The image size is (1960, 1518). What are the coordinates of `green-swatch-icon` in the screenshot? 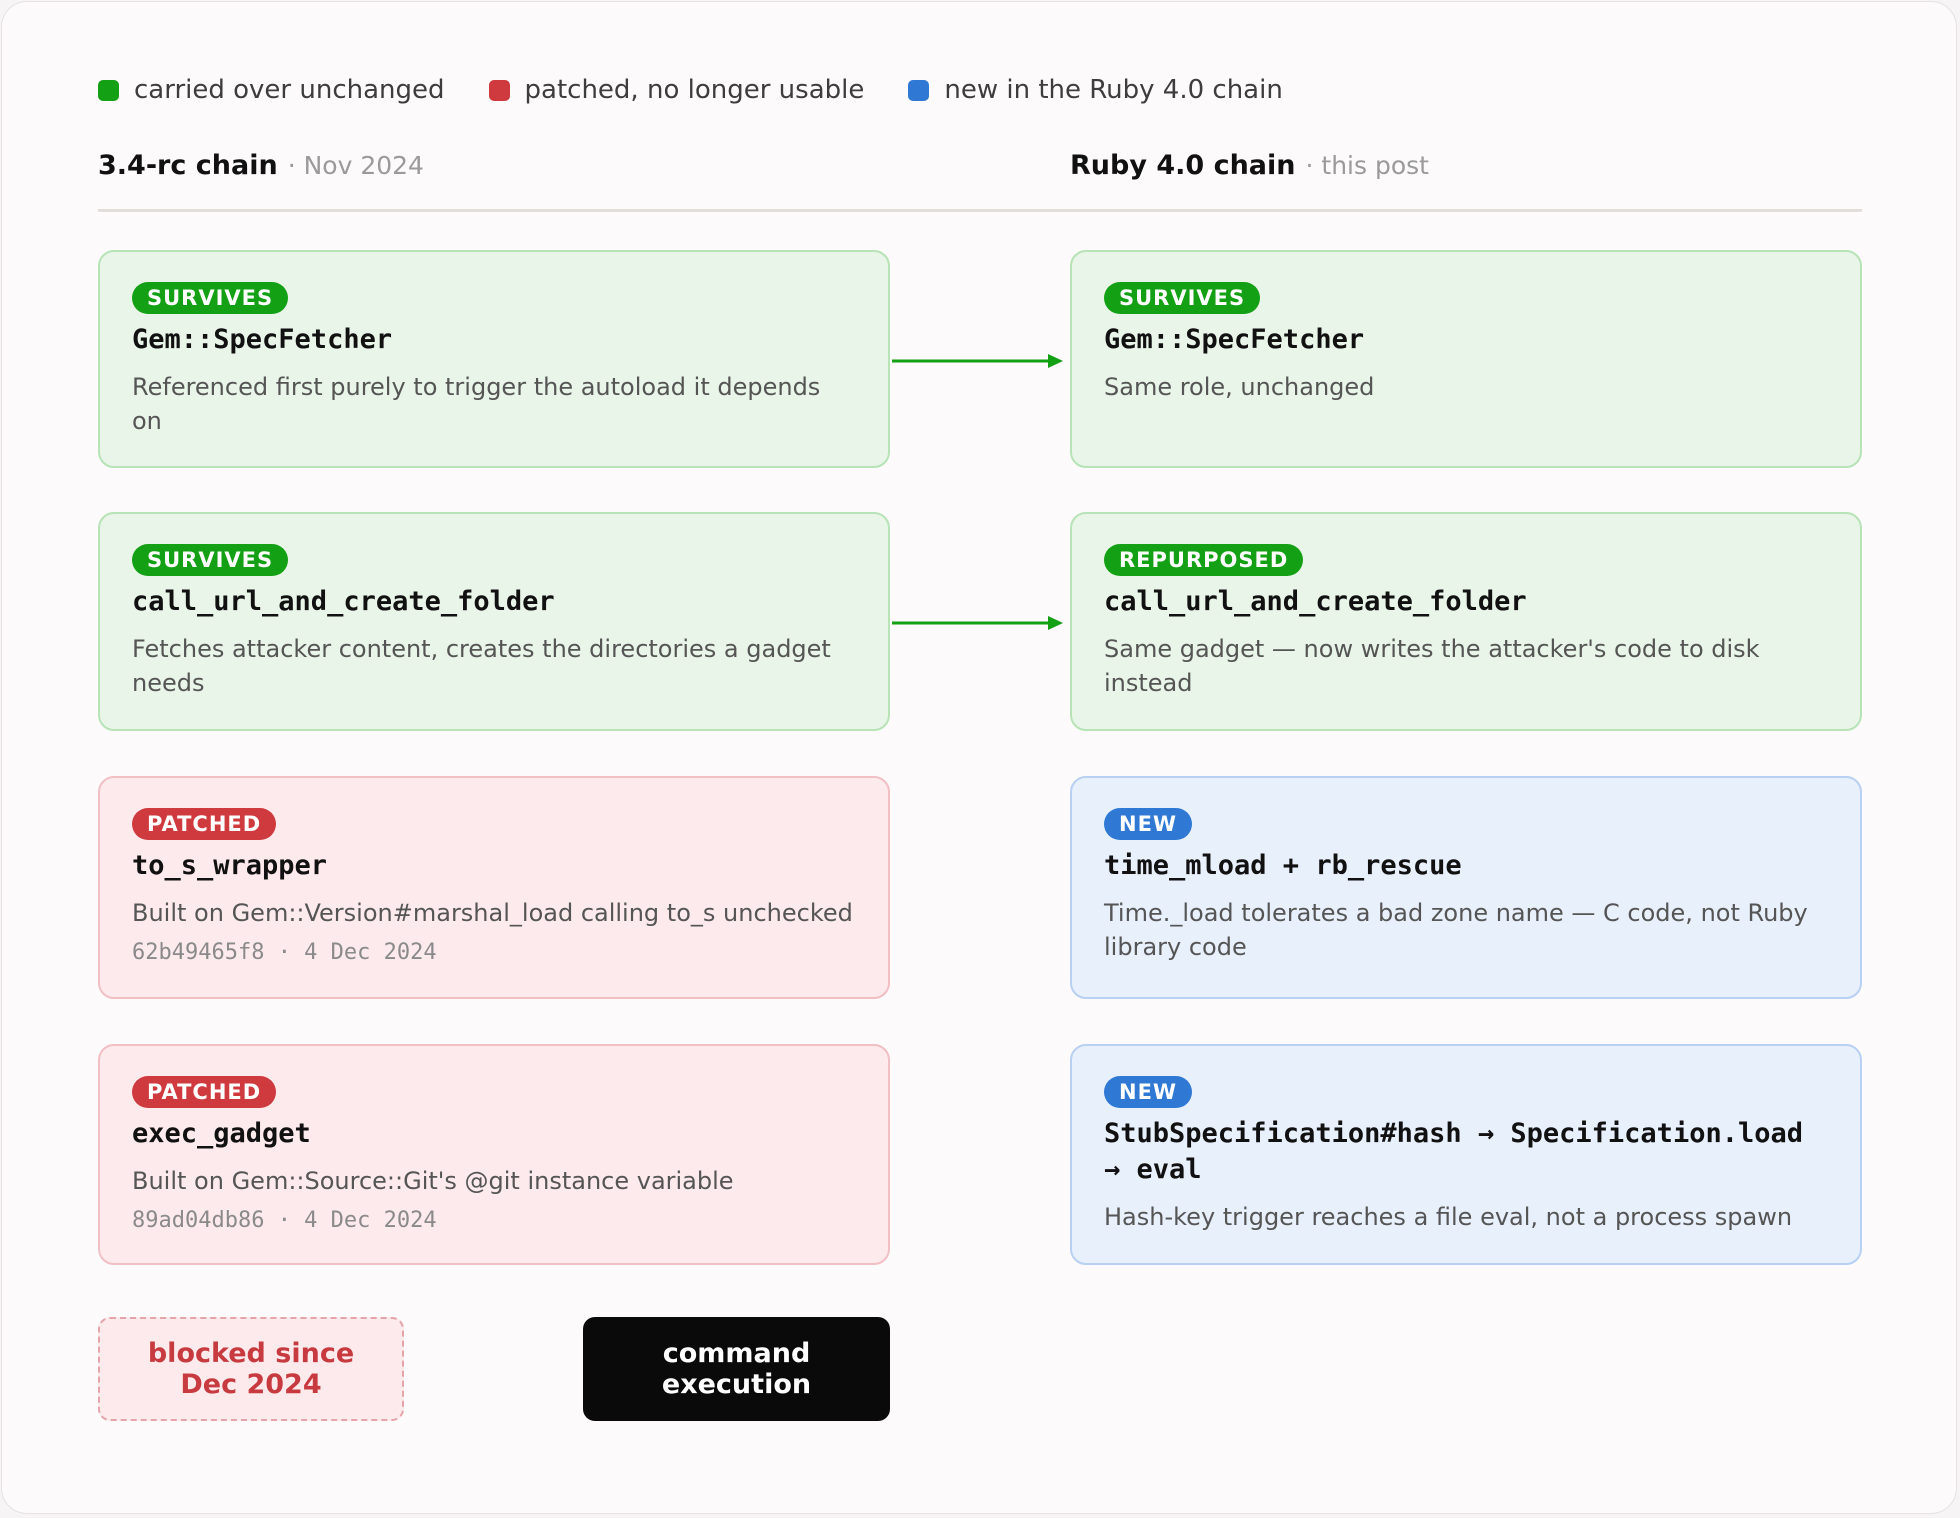 It's located at (108, 90).